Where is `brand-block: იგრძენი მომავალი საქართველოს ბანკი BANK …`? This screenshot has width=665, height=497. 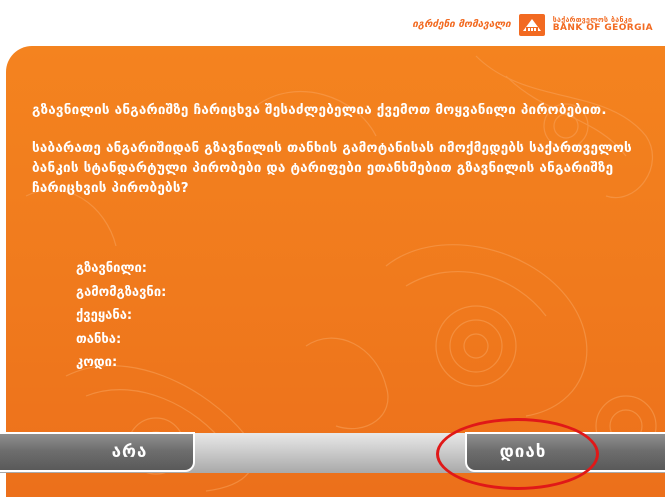 brand-block: იგრძენი მომავალი საქართველოს ბანკი BANK … is located at coordinates (532, 25).